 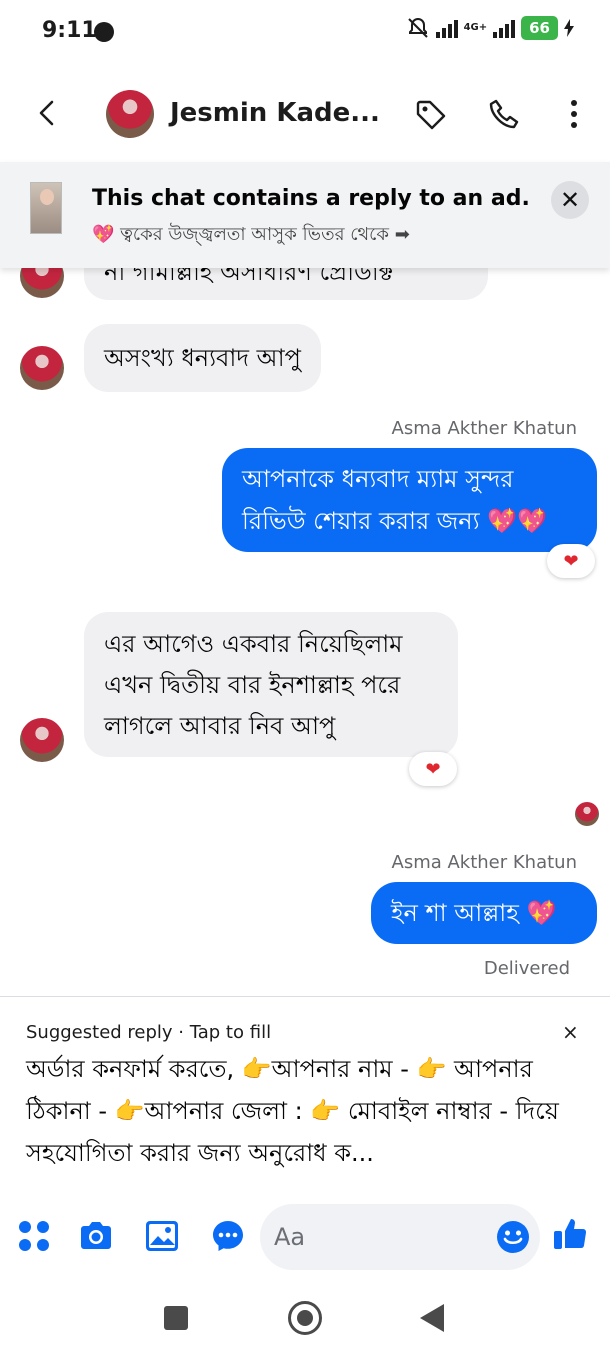 What do you see at coordinates (96, 1236) in the screenshot?
I see `camera-icon` at bounding box center [96, 1236].